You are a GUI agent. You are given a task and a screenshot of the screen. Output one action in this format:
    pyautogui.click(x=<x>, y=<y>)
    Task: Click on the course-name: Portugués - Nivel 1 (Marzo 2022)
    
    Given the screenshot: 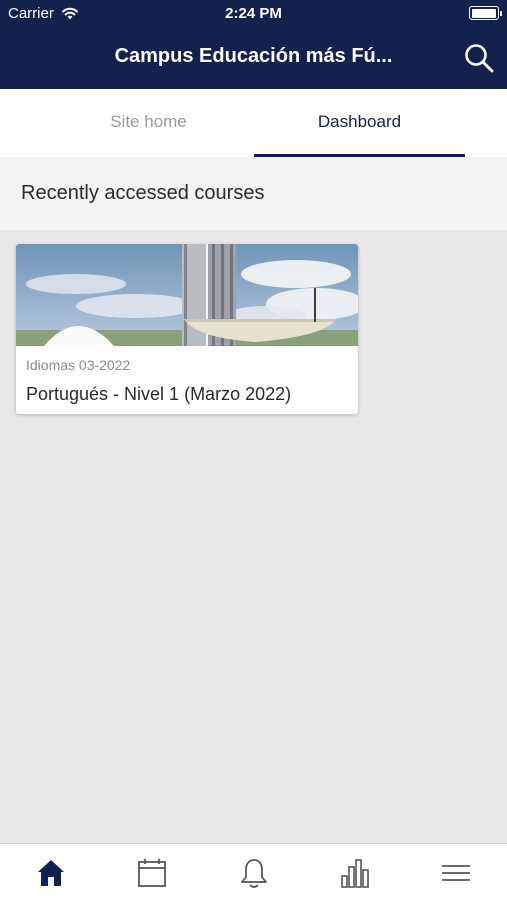 What is the action you would take?
    pyautogui.click(x=158, y=394)
    